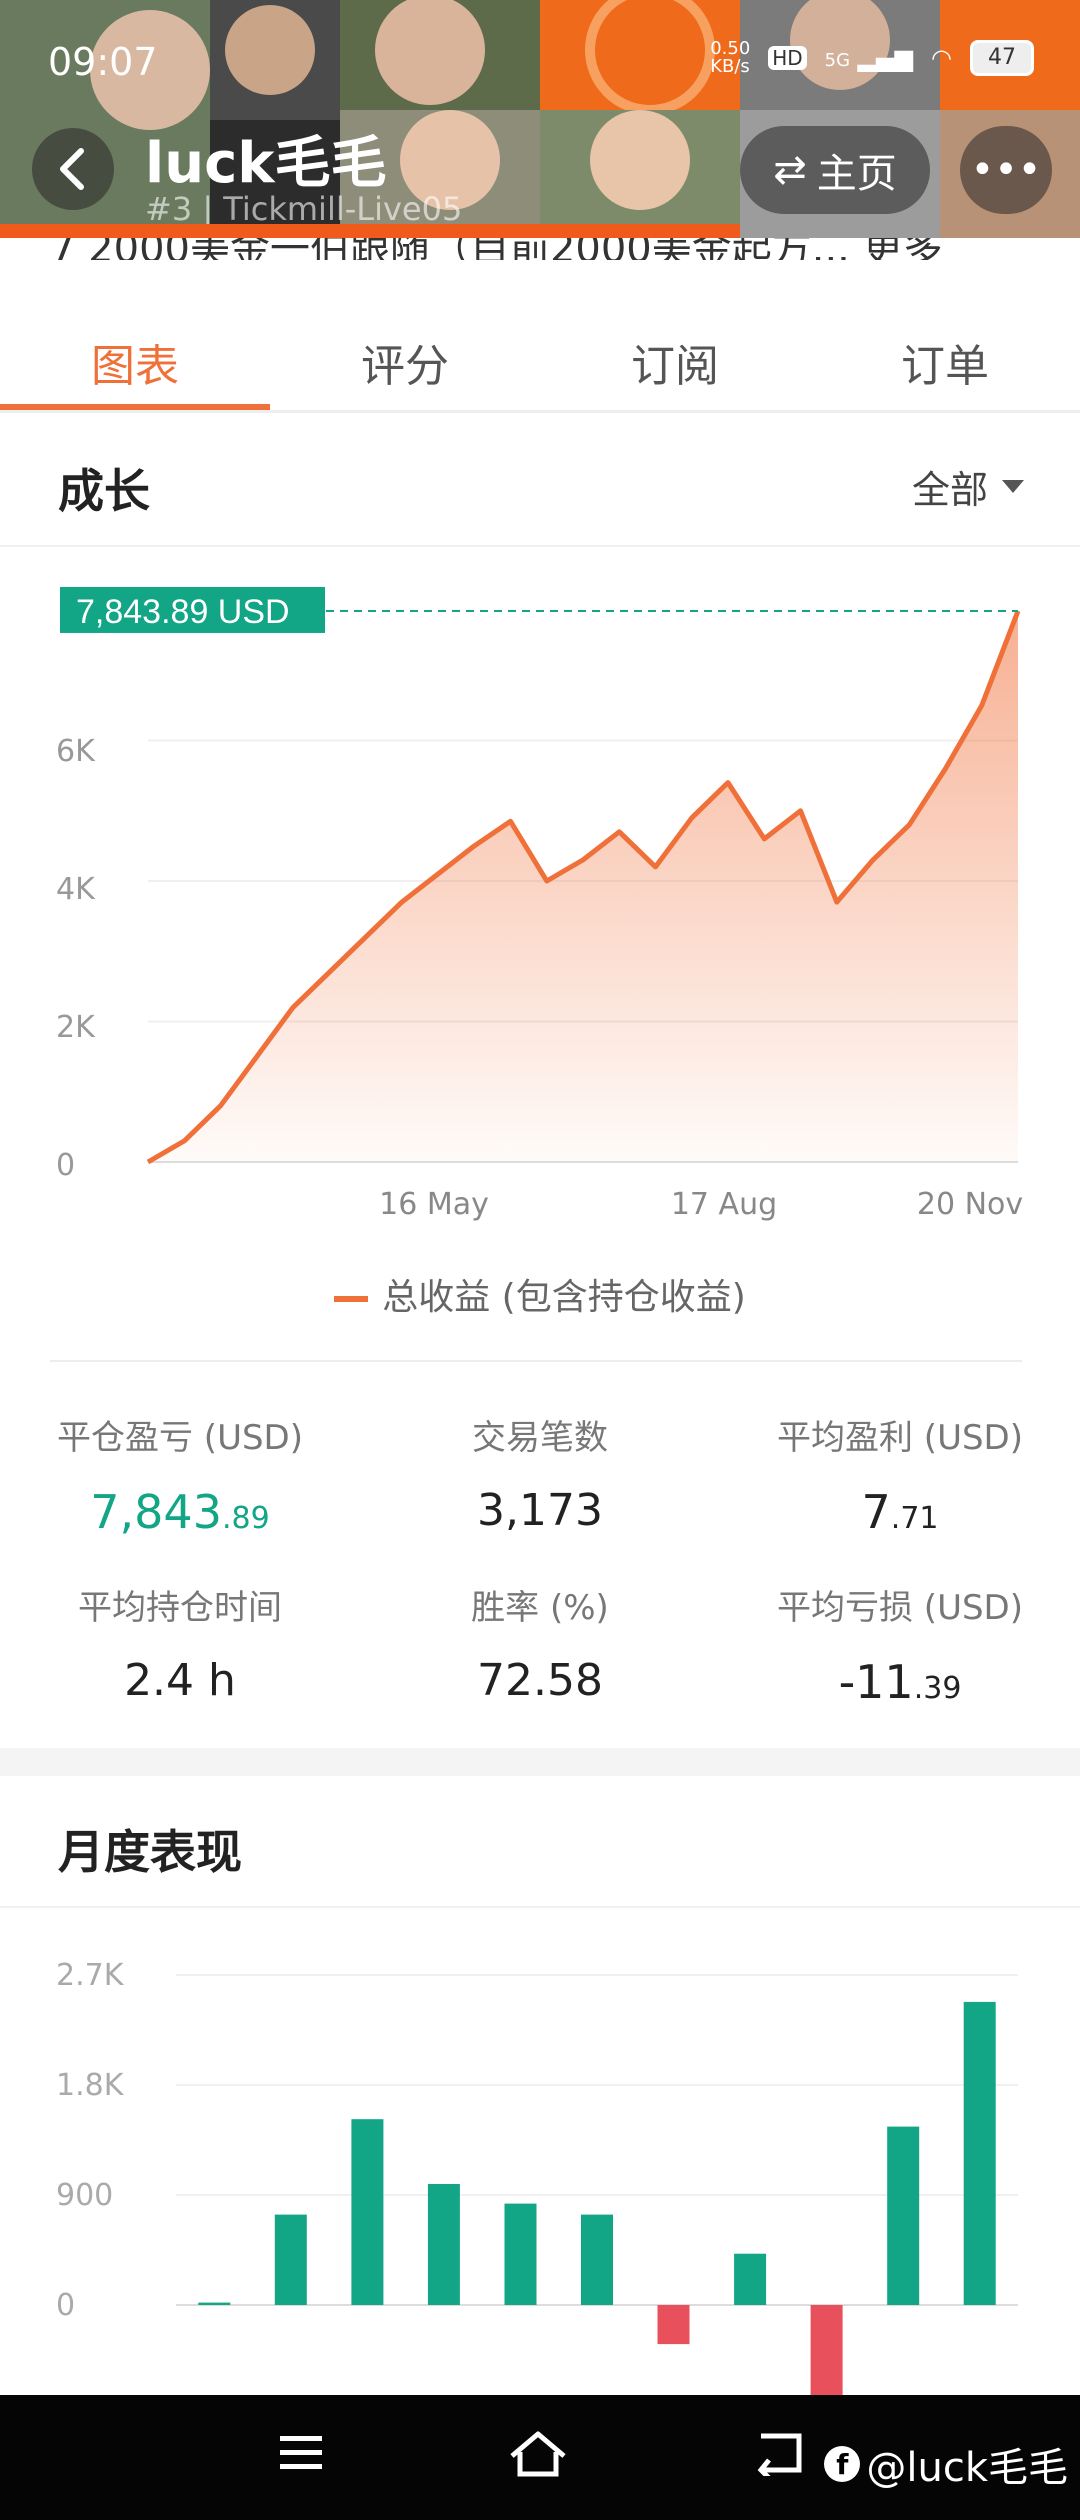 The image size is (1080, 2520). I want to click on description-peek: 7 2000美金一伯跟随（目前2000美金起方... 更多, so click(540, 249).